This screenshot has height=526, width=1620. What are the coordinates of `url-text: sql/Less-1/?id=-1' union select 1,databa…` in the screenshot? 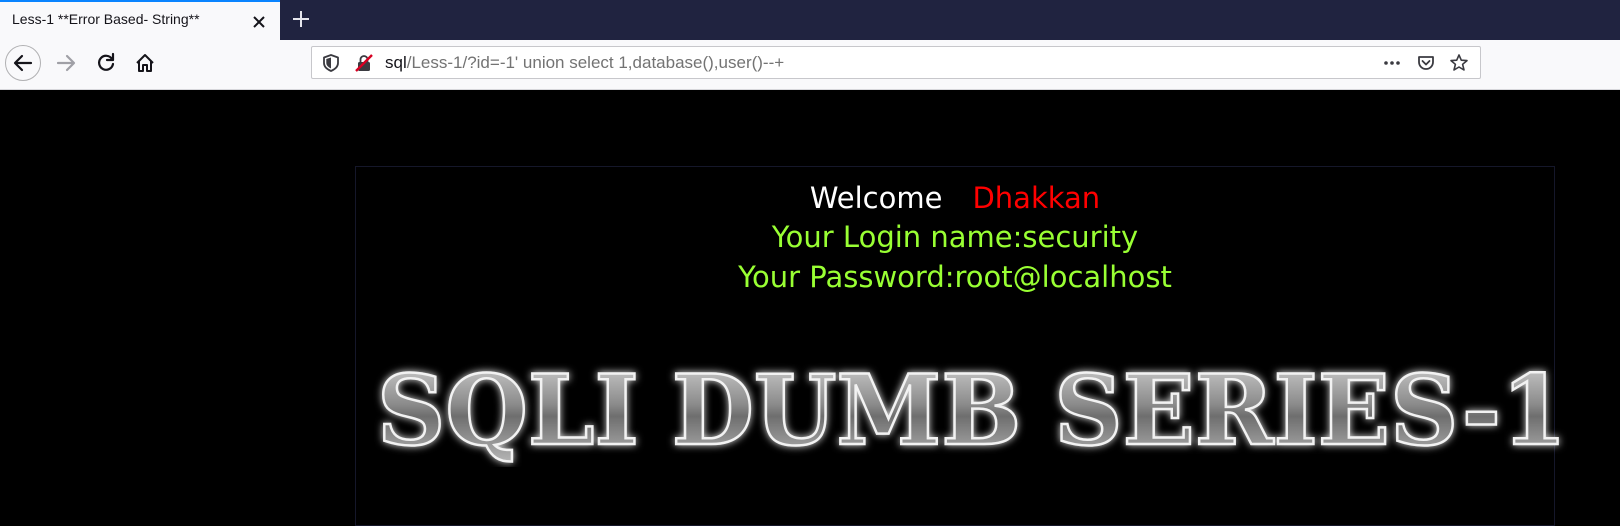 It's located at (584, 63).